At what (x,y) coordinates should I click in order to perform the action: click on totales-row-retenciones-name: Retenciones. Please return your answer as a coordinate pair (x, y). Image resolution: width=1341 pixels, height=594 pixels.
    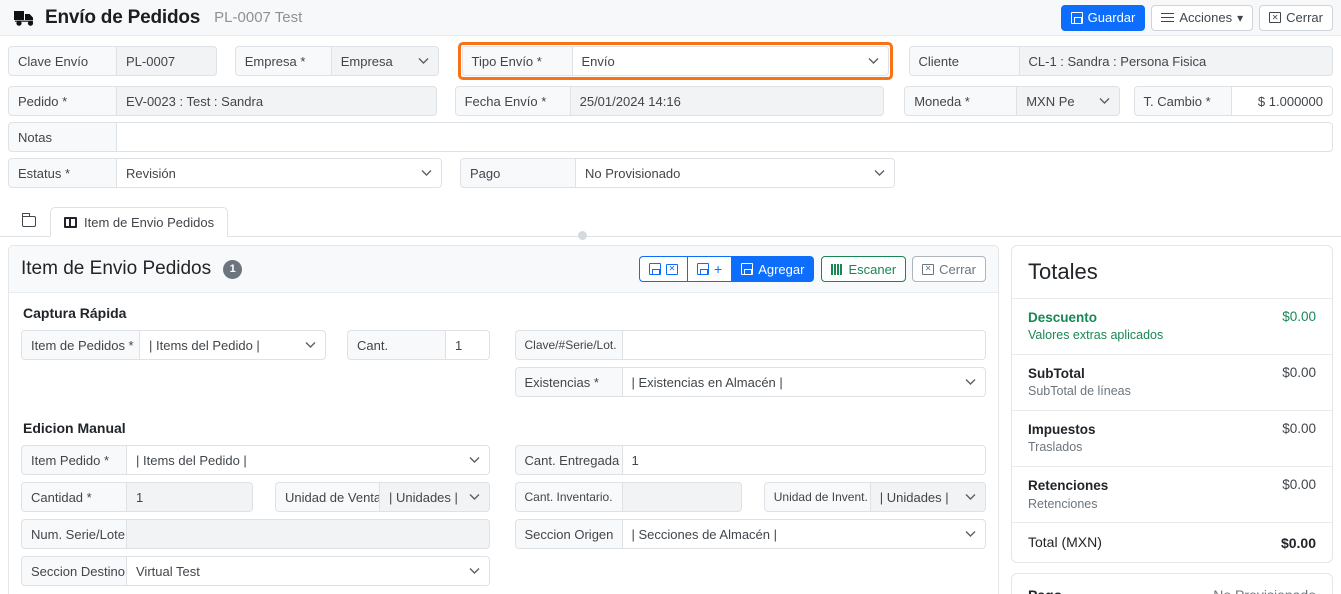
    Looking at the image, I should click on (1068, 486).